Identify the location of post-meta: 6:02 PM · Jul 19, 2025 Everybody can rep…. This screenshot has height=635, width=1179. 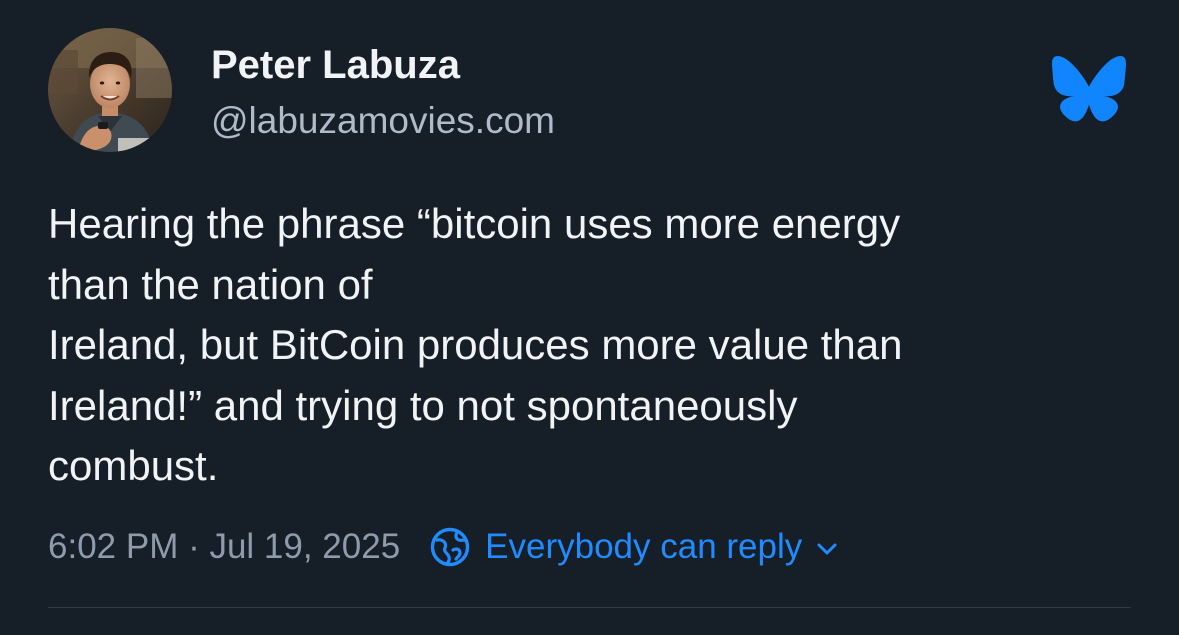
(443, 547).